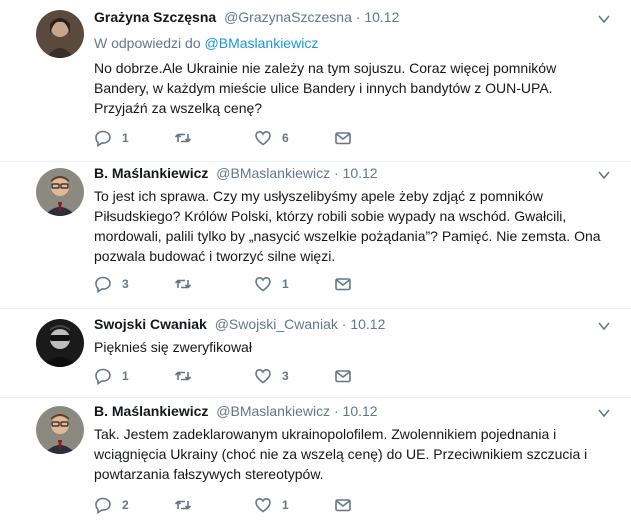 Image resolution: width=631 pixels, height=525 pixels. Describe the element at coordinates (134, 284) in the screenshot. I see `reply-button: 3` at that location.